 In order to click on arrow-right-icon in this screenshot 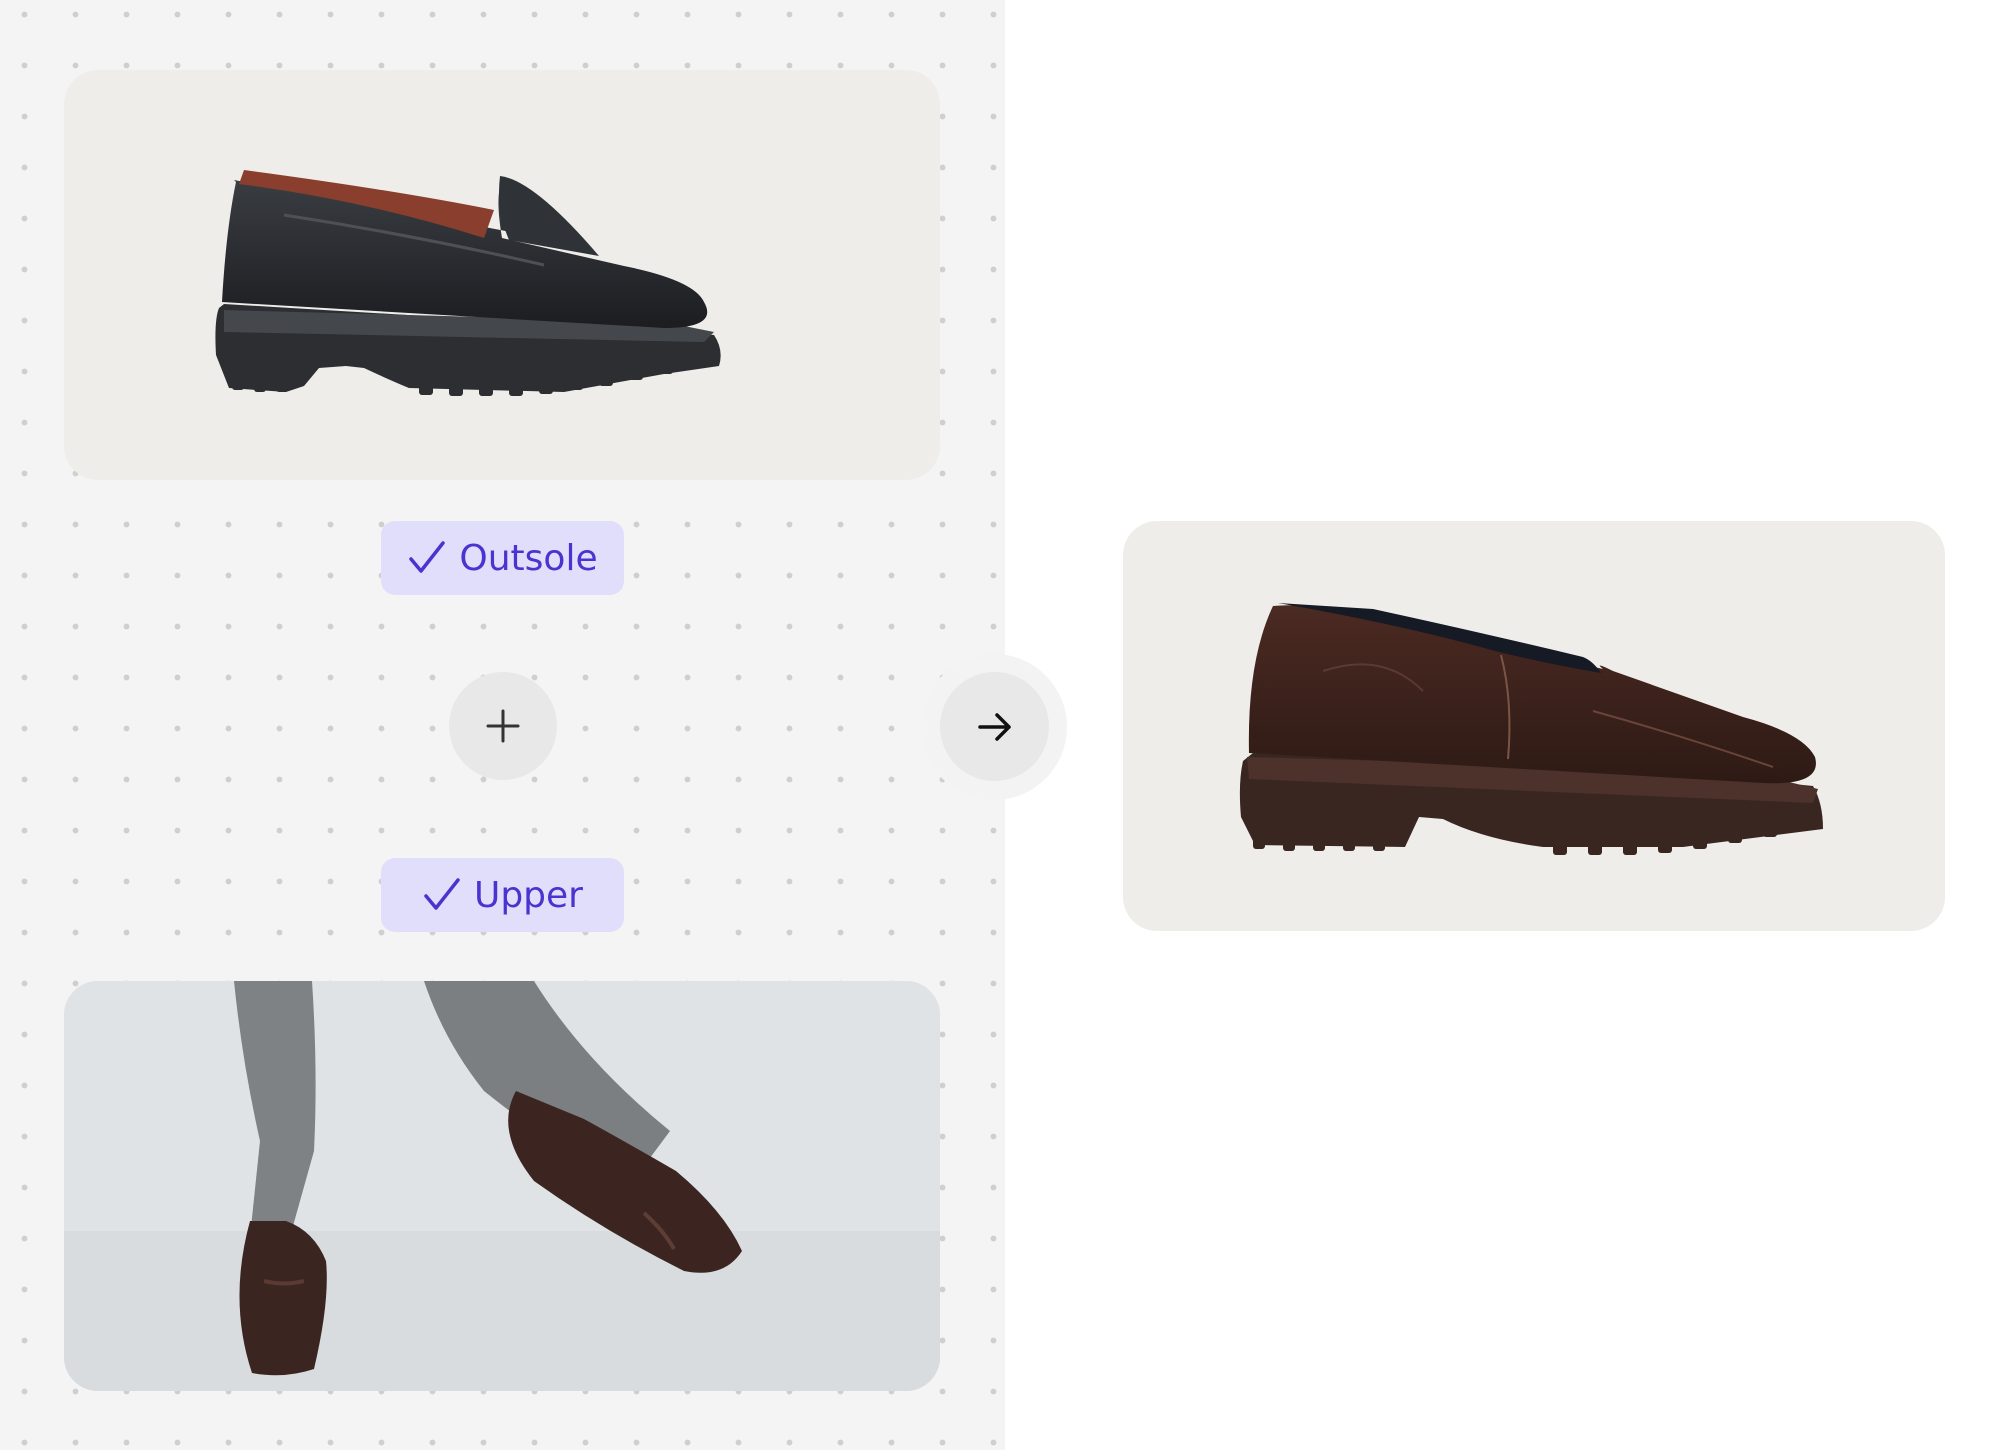, I will do `click(994, 726)`.